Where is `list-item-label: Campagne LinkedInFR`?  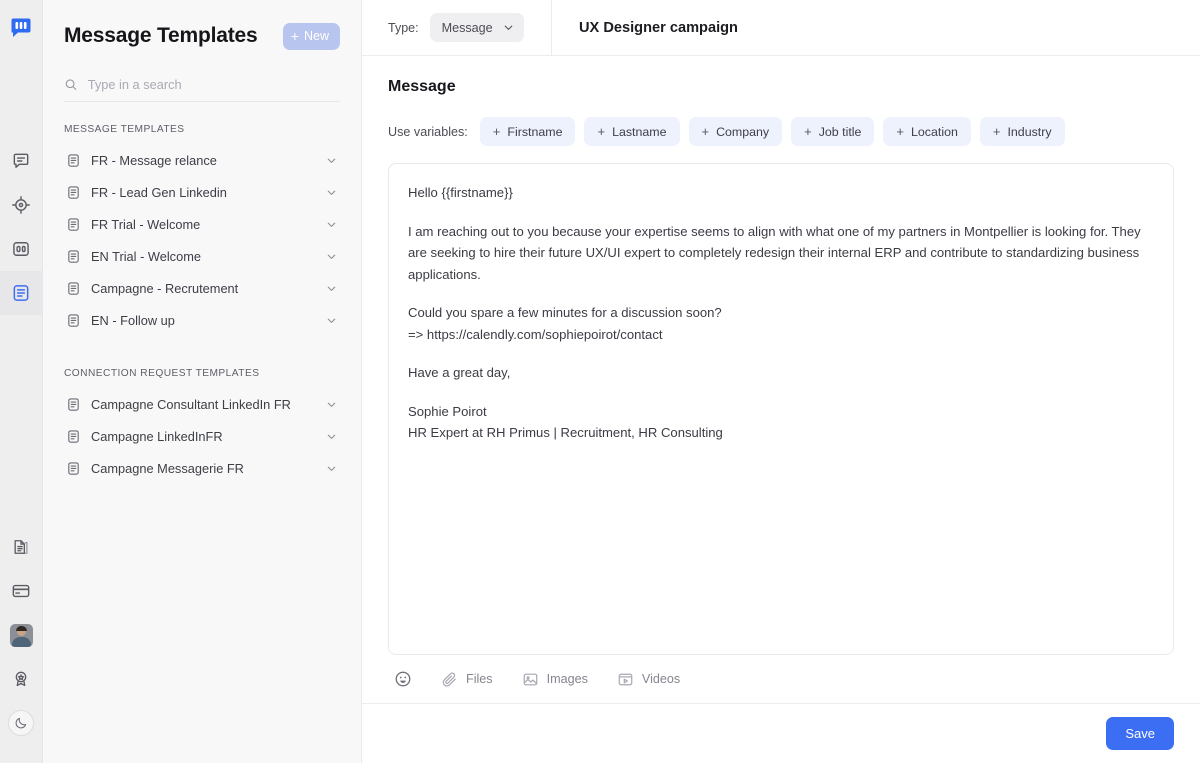
list-item-label: Campagne LinkedInFR is located at coordinates (157, 436).